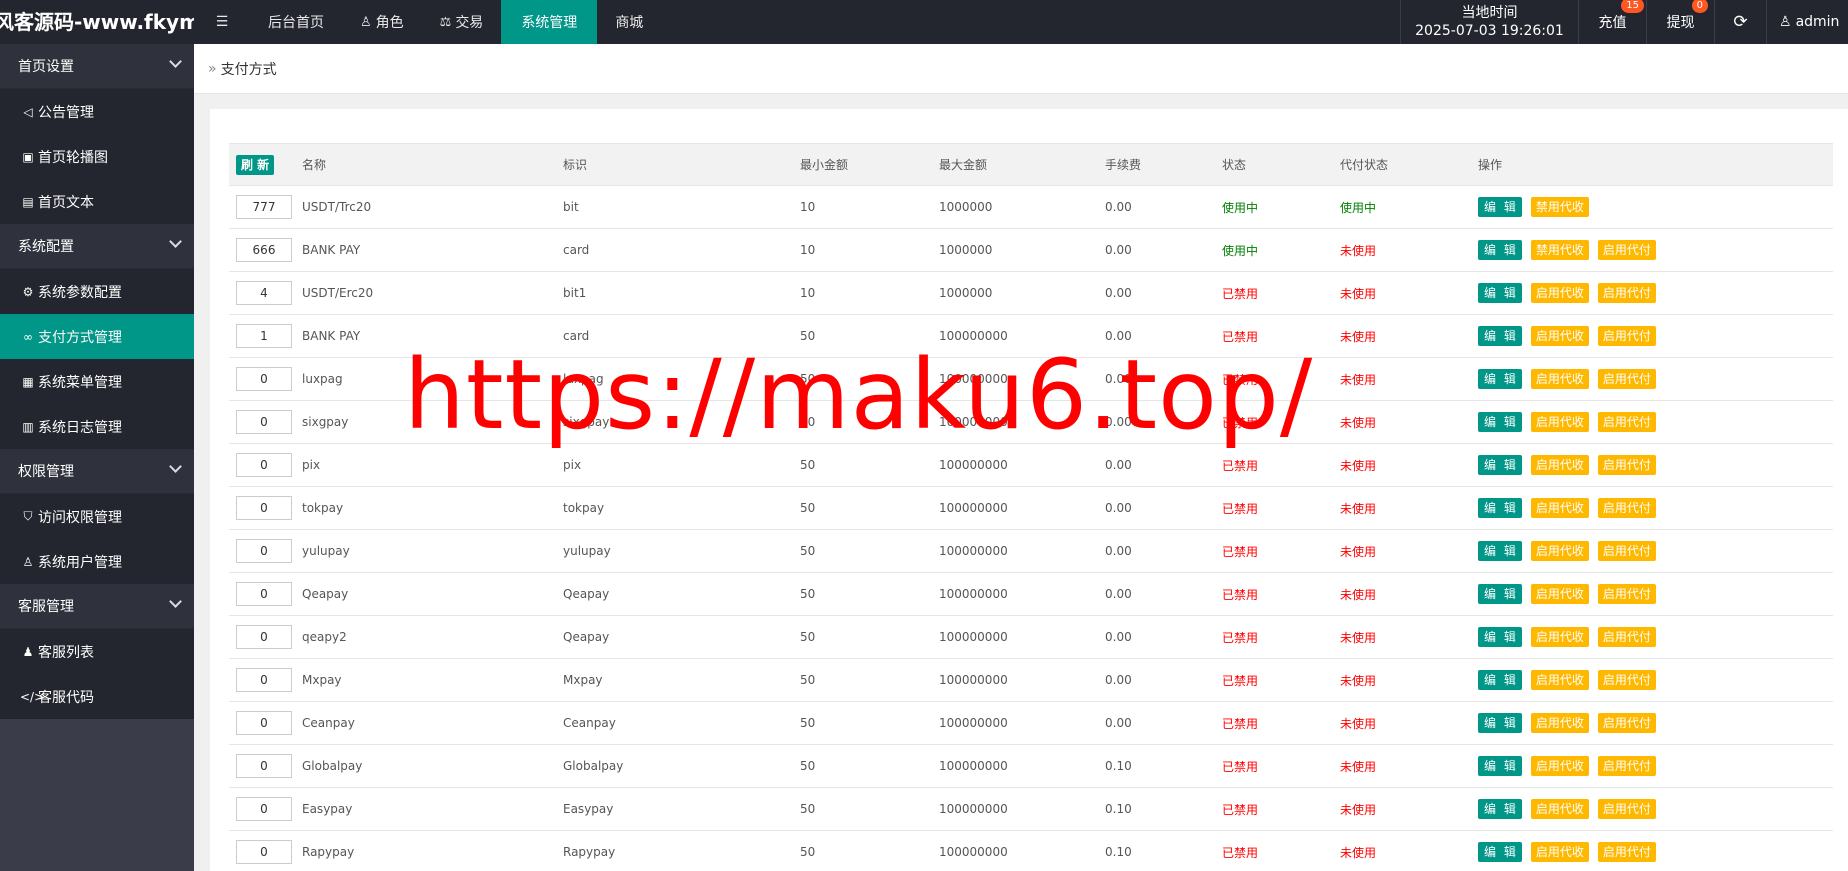 The height and width of the screenshot is (871, 1848). I want to click on cell-min: 10, so click(808, 250).